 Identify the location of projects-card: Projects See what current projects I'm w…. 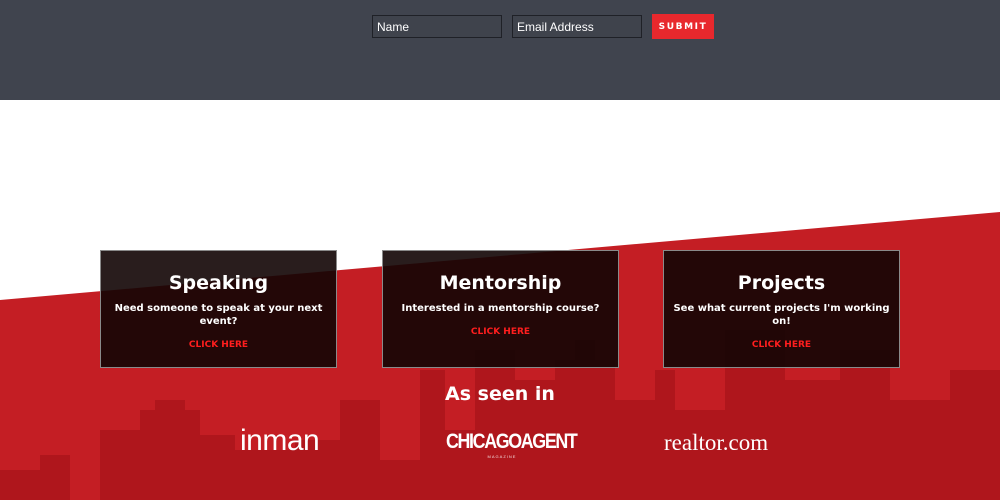
(781, 309).